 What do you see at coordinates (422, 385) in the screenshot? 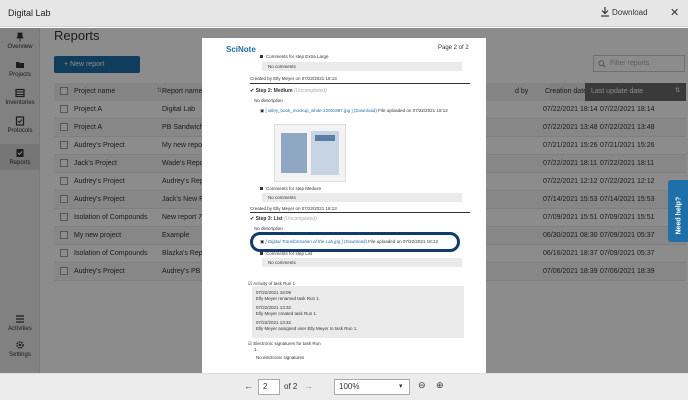
I see `zoom-out-icon: ⊖` at bounding box center [422, 385].